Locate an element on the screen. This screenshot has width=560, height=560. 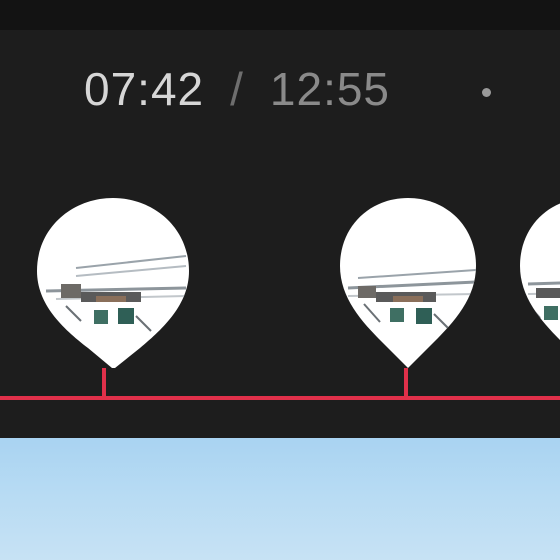
timeline-track is located at coordinates (280, 398).